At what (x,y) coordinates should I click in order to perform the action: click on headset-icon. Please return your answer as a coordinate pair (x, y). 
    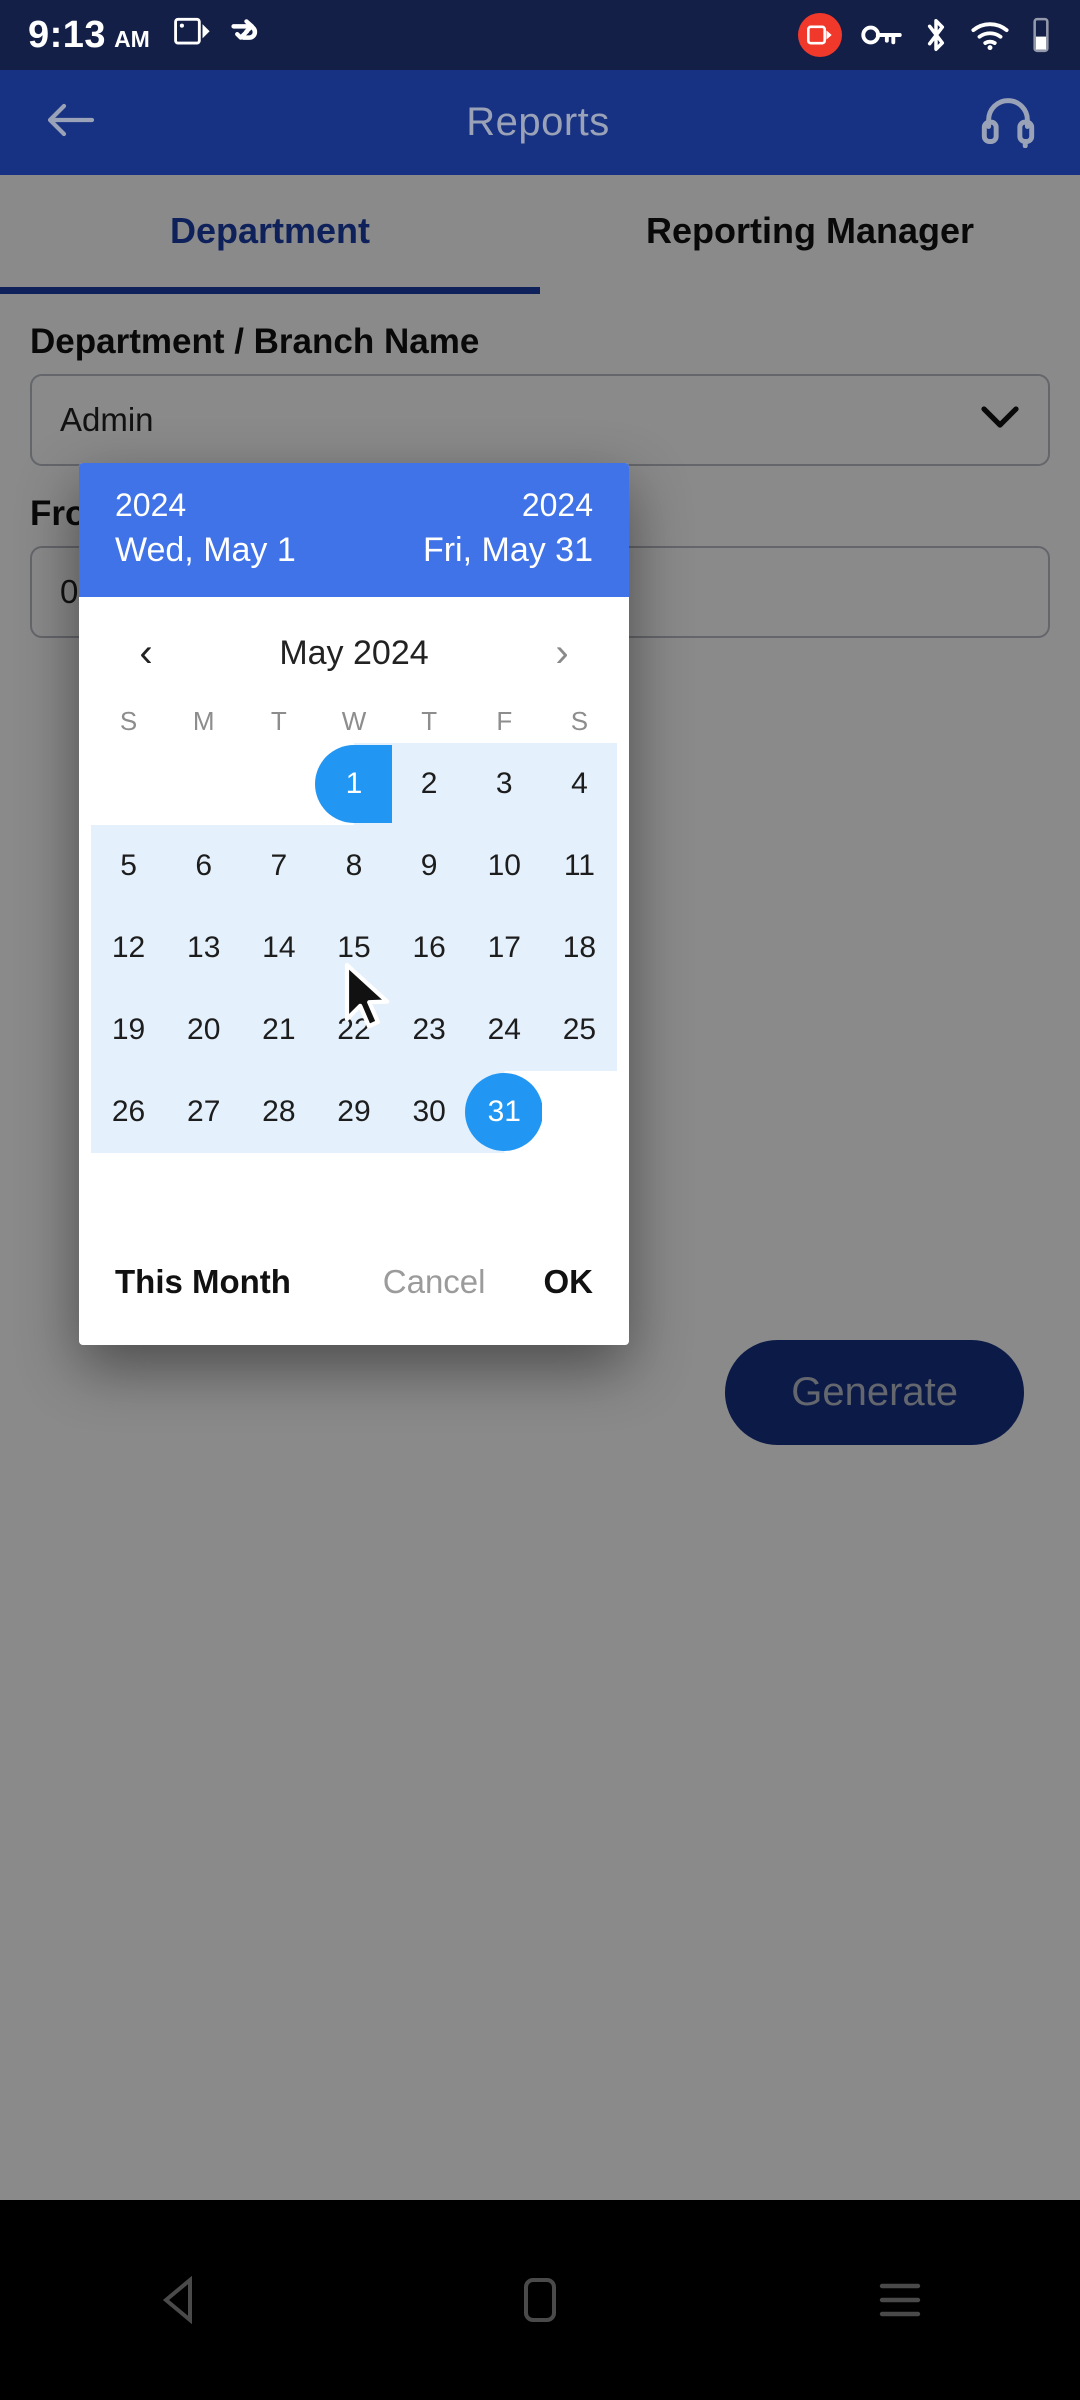
    Looking at the image, I should click on (1008, 122).